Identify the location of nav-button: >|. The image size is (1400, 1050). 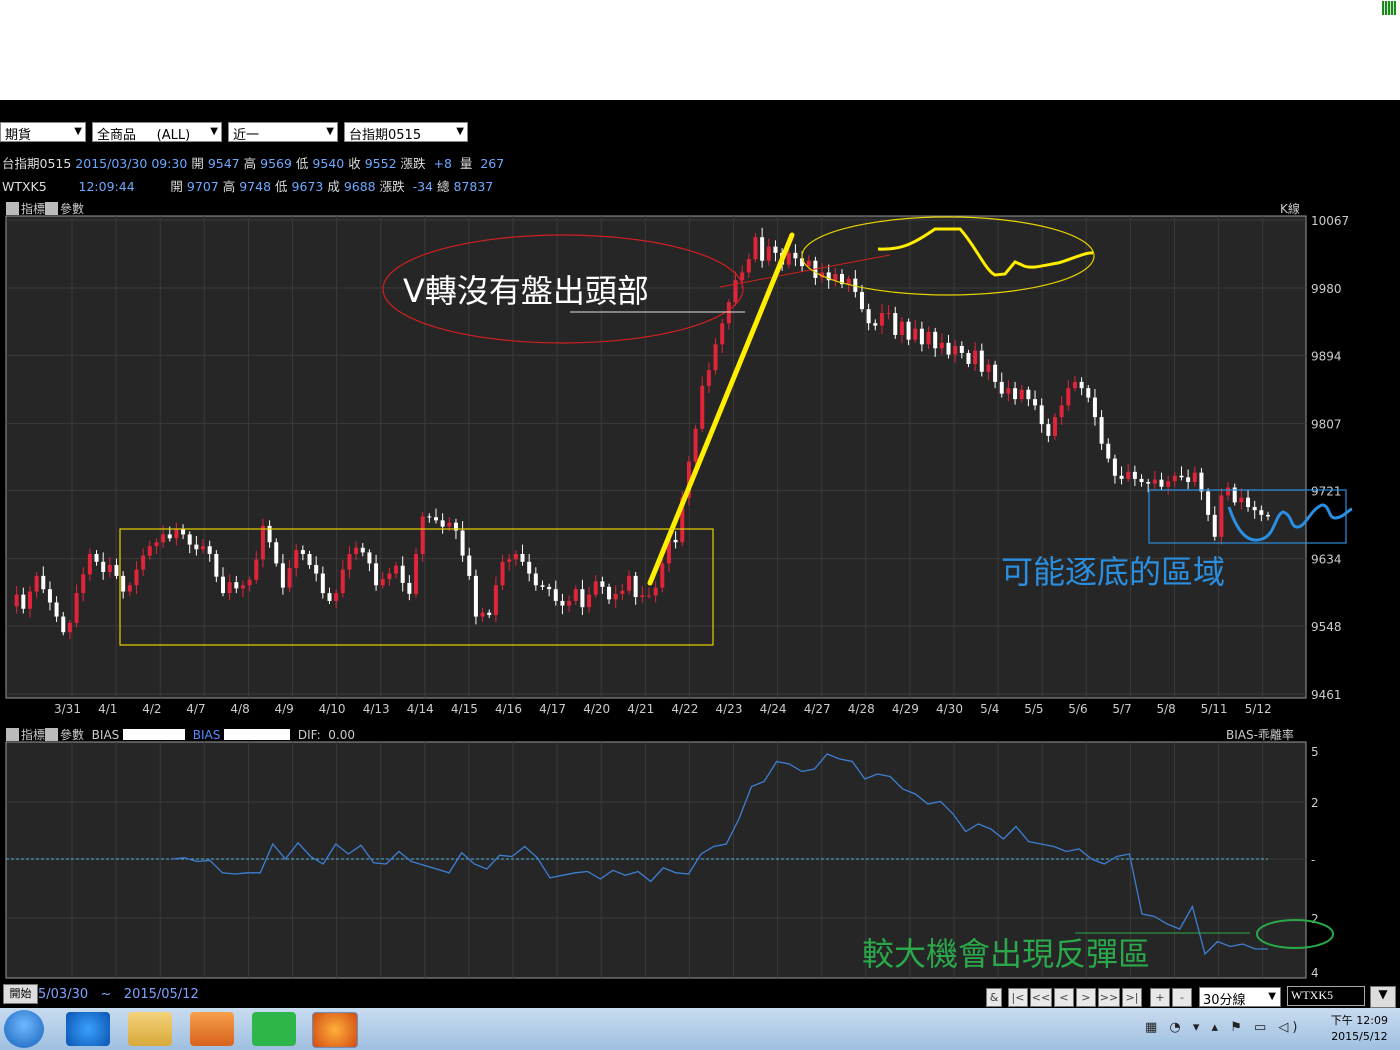
(1132, 997).